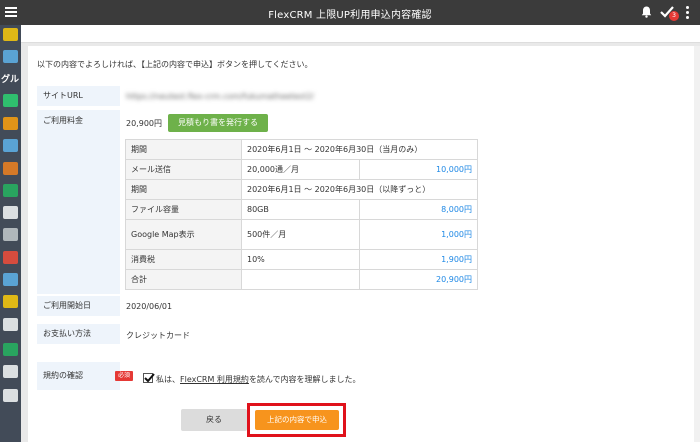 Image resolution: width=700 pixels, height=442 pixels. I want to click on site-url-label: サイトURL, so click(78, 96).